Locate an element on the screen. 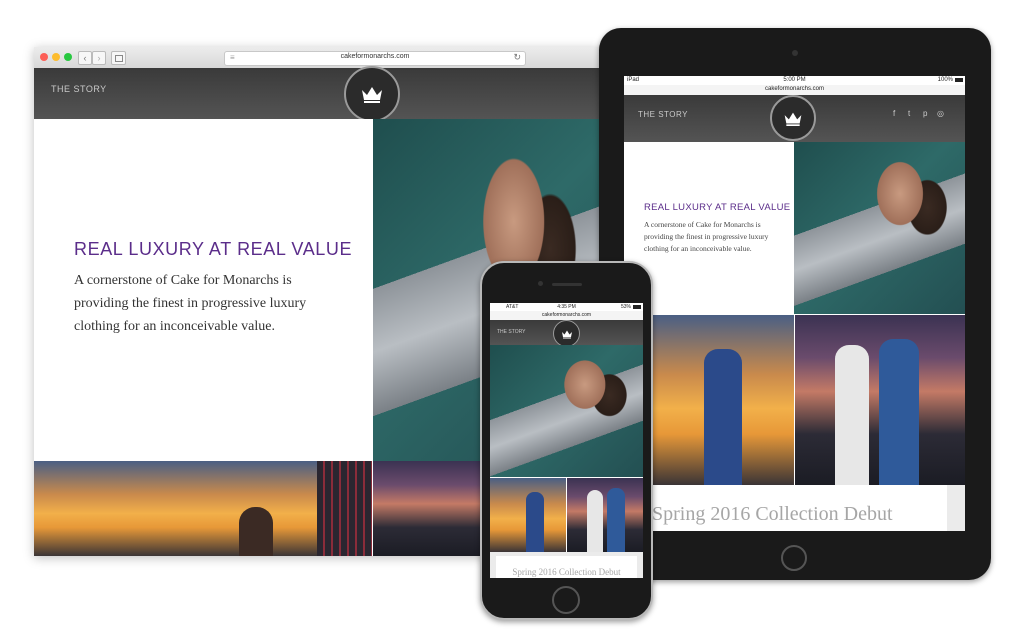 This screenshot has height=634, width=1024. address-bar: ≡ cakeformonarchs.com ↻ is located at coordinates (375, 58).